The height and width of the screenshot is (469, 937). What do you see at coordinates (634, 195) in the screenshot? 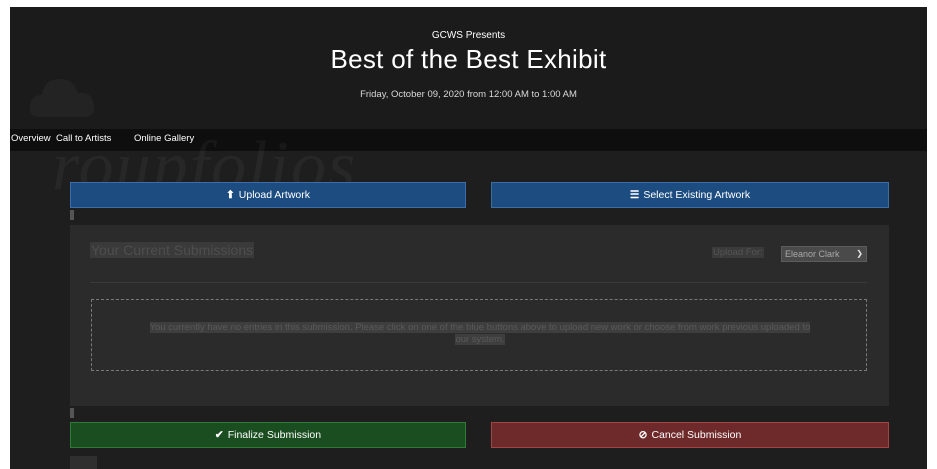
I see `list-icon: ☰` at bounding box center [634, 195].